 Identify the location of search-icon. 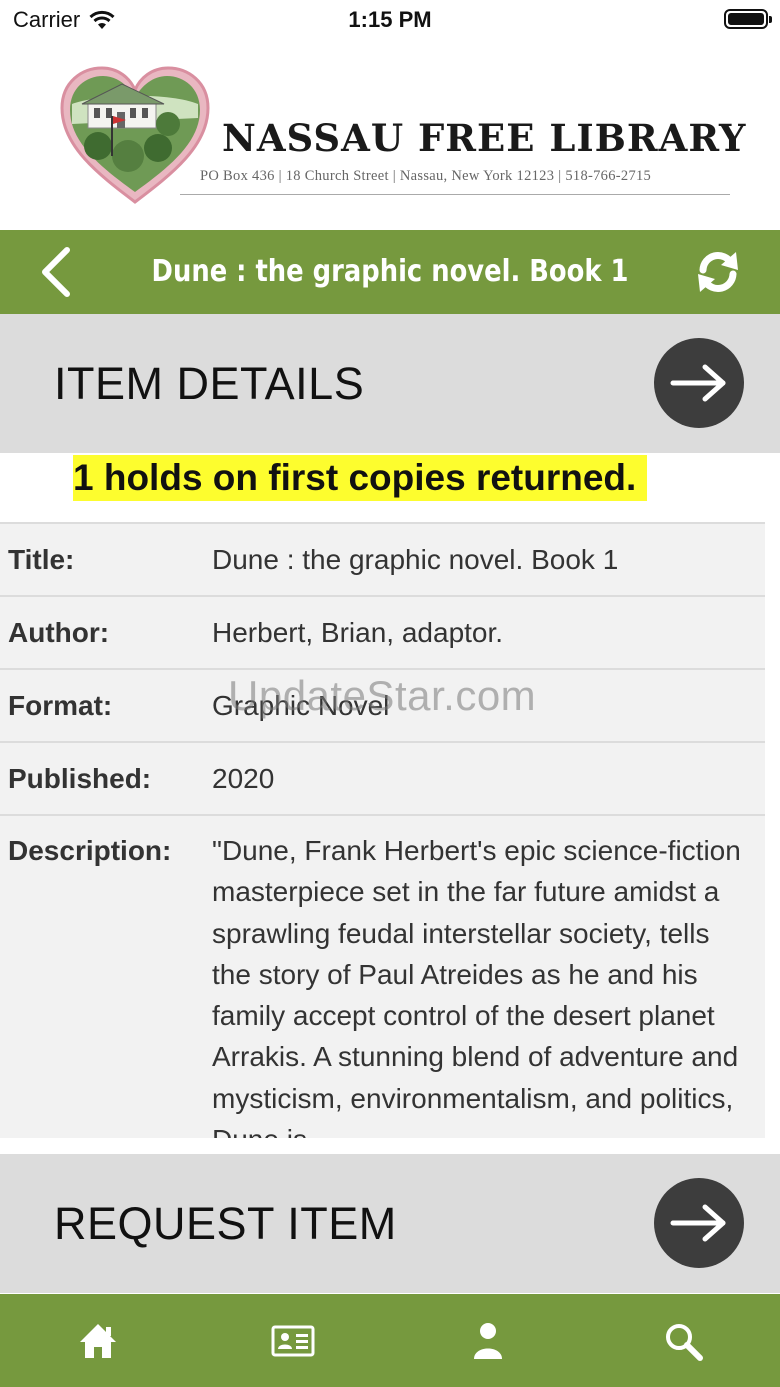
(684, 1342).